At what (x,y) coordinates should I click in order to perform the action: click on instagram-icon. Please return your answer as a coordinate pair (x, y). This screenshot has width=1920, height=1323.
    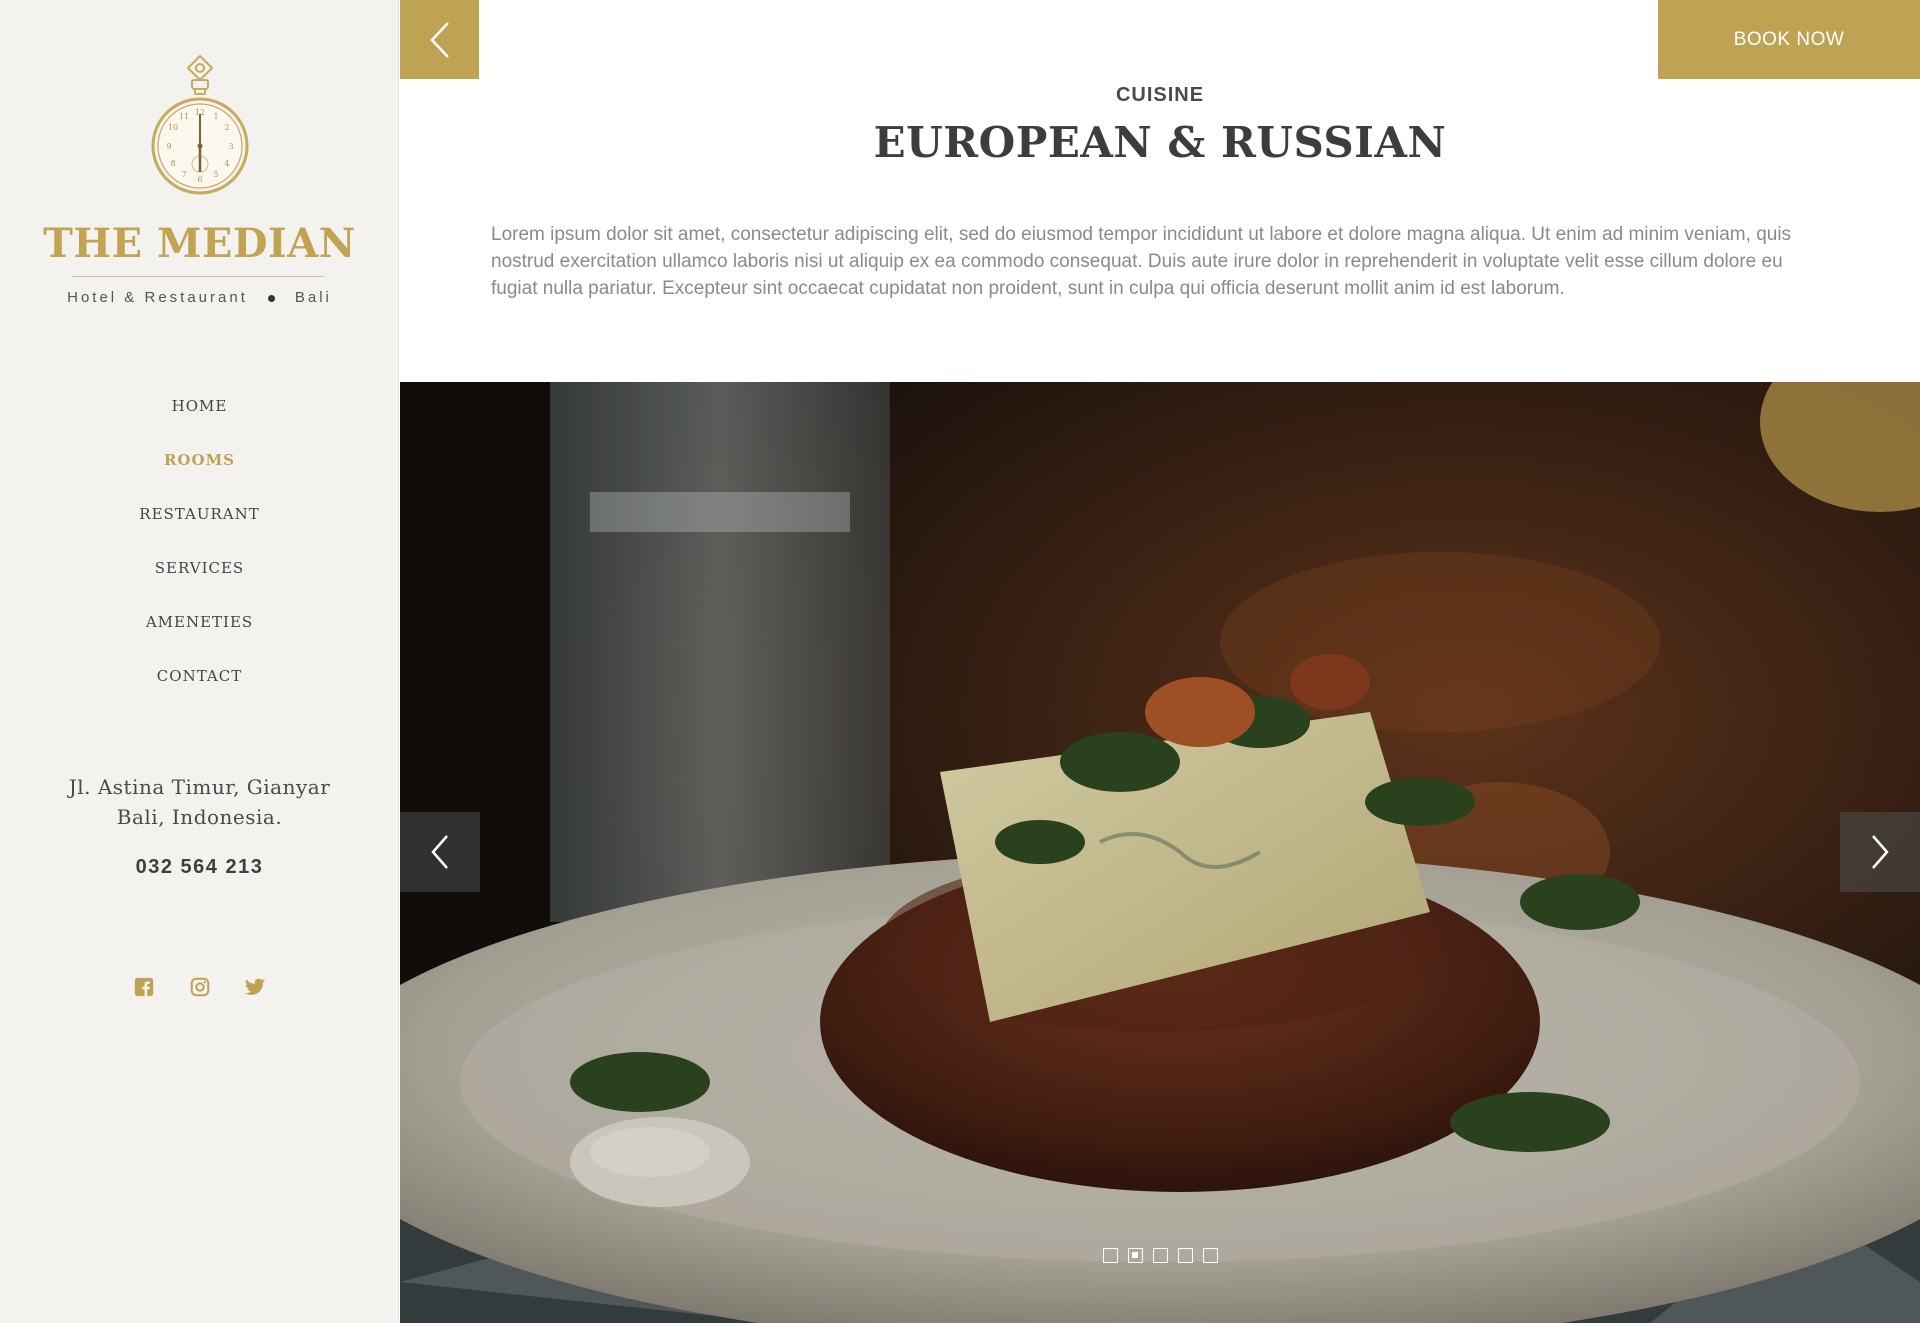
    Looking at the image, I should click on (200, 987).